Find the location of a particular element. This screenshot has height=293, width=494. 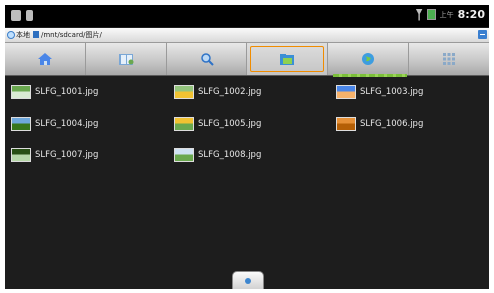

file-name: SLFG_1001.jpg is located at coordinates (67, 92).